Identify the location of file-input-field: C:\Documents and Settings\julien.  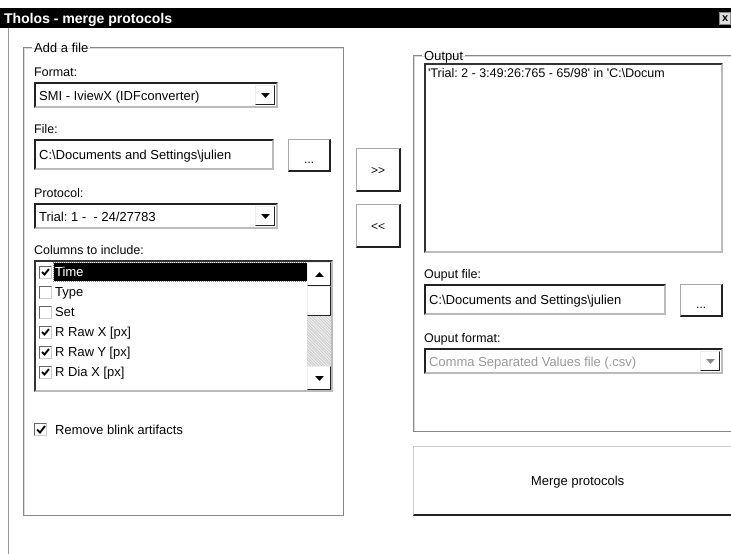
(154, 154).